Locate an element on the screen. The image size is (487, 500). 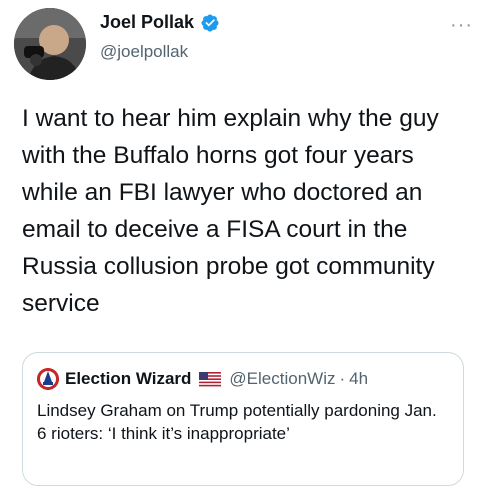
quoted-author-avatar is located at coordinates (48, 379).